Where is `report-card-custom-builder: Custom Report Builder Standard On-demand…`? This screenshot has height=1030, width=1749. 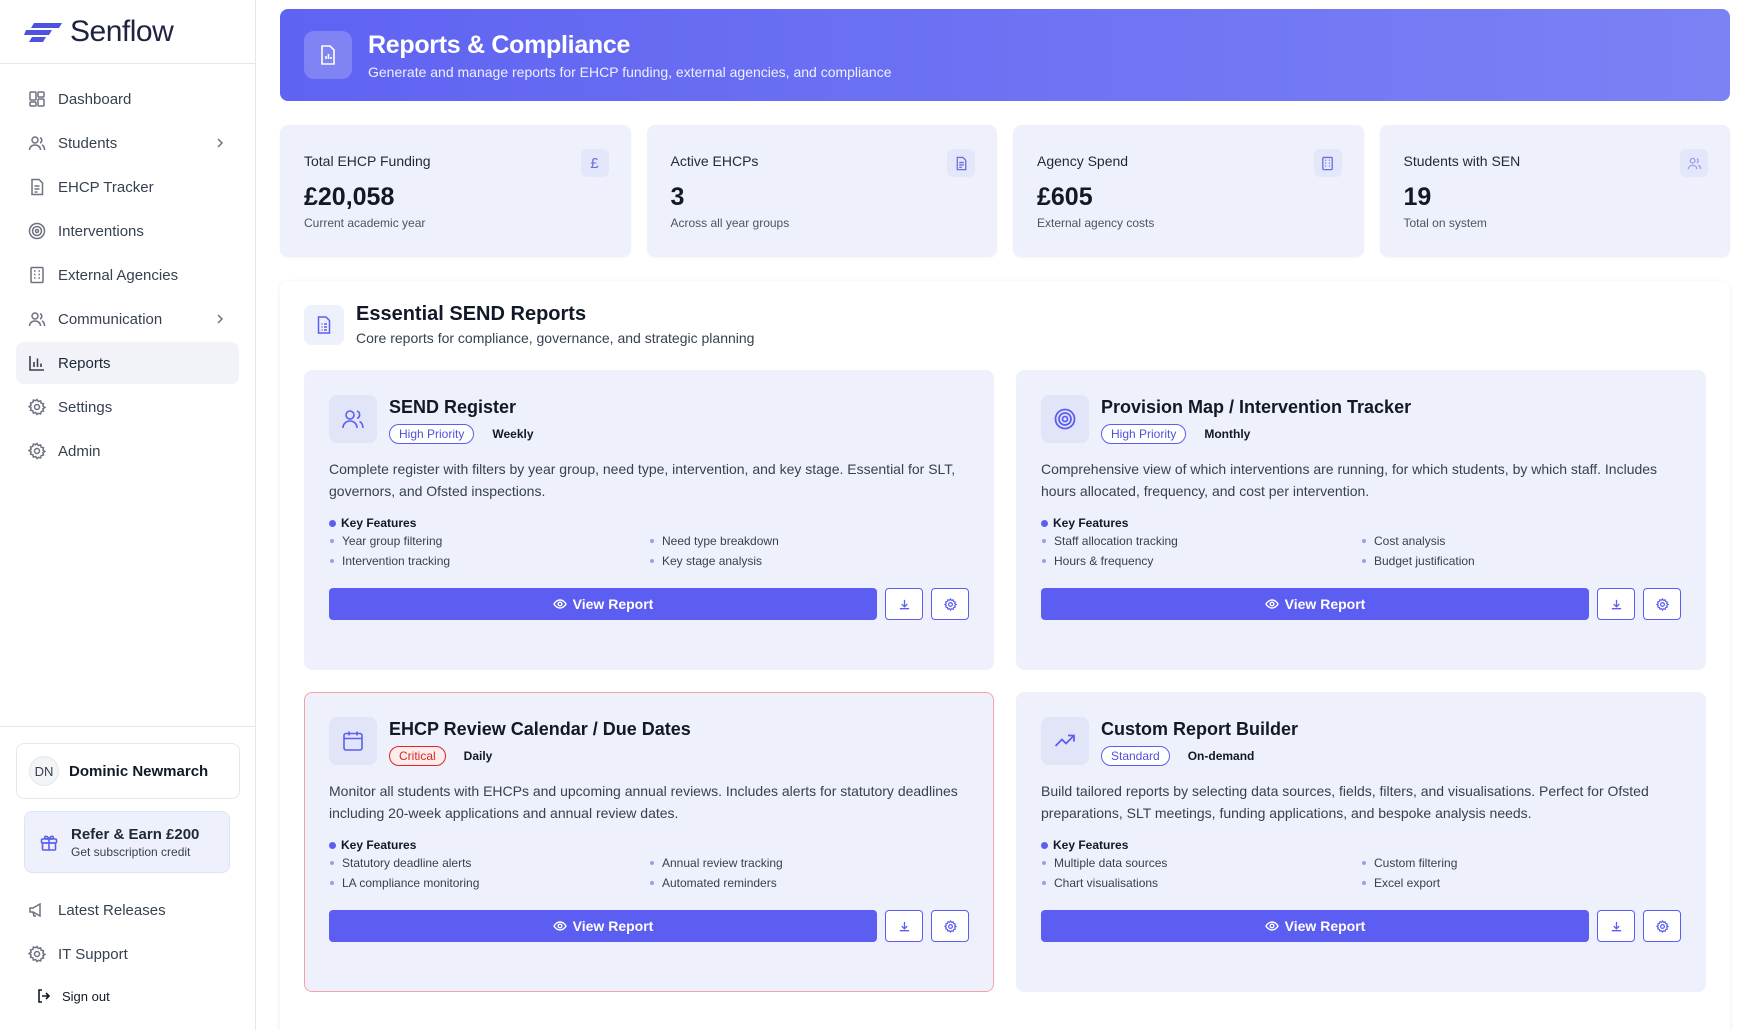
report-card-custom-builder: Custom Report Builder Standard On-demand… is located at coordinates (1361, 842).